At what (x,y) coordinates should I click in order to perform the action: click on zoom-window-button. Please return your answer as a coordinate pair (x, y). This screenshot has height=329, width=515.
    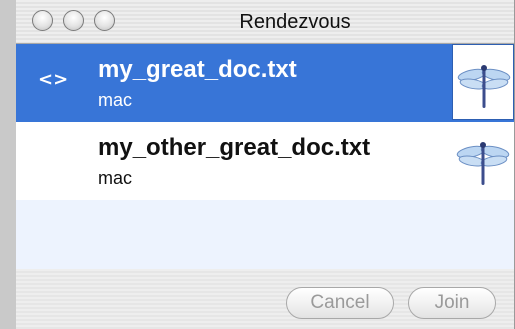
    Looking at the image, I should click on (104, 20).